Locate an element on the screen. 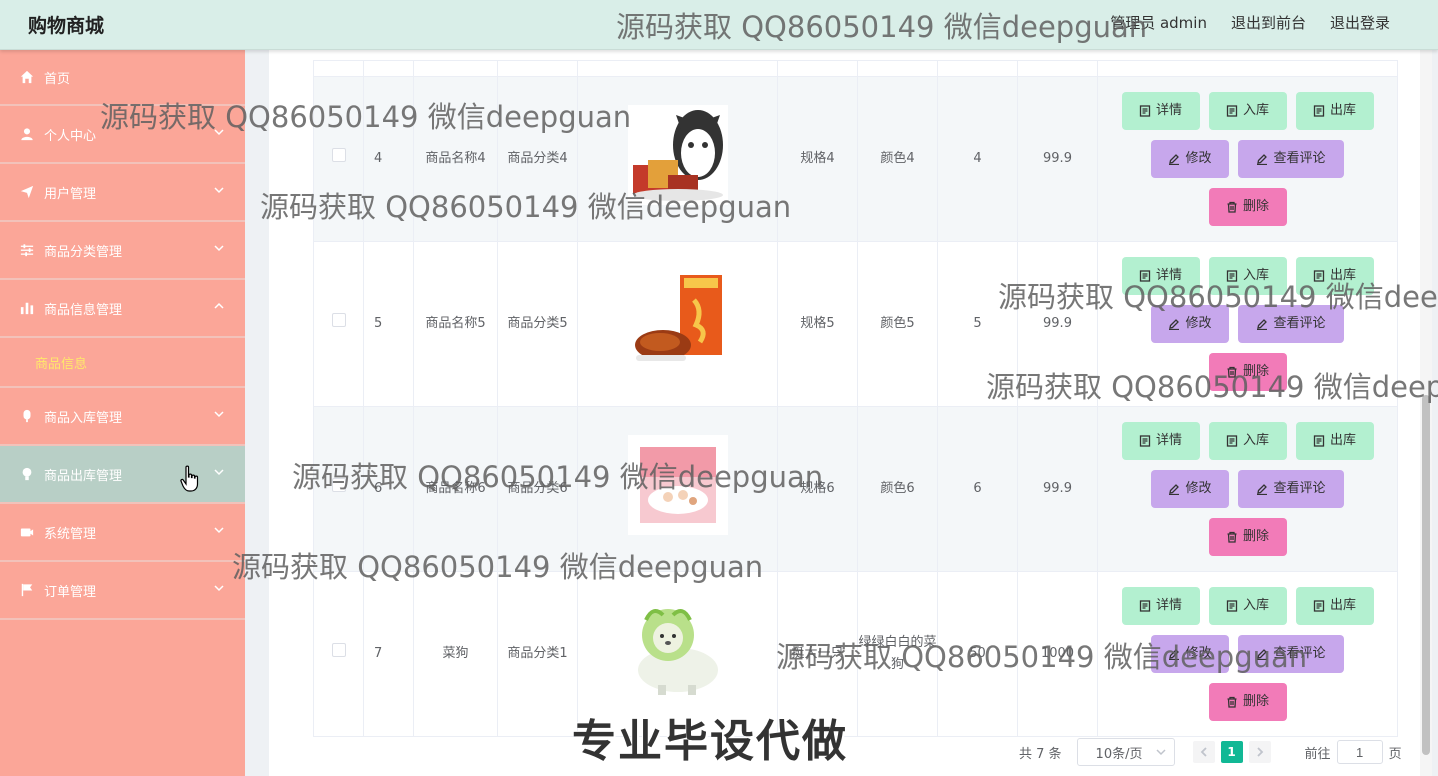 This screenshot has width=1438, height=776. sidebar-item-label: 个人中心 is located at coordinates (70, 136).